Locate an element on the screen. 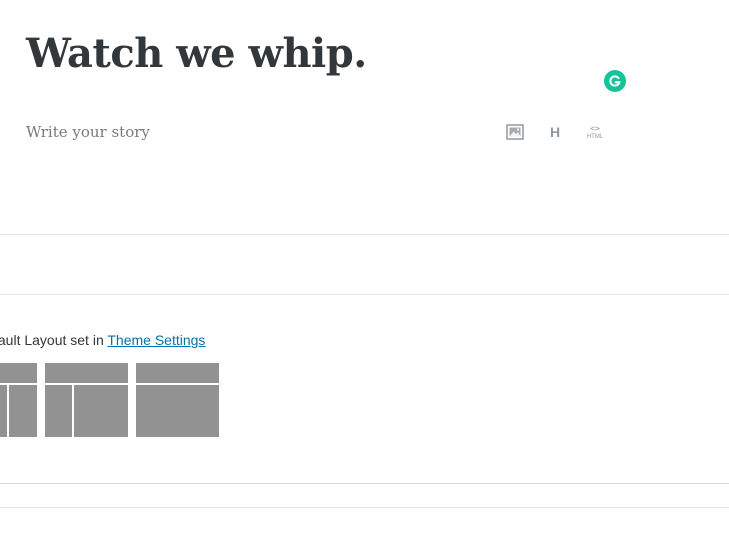 This screenshot has height=541, width=729. insert-html-button: <> HTML is located at coordinates (595, 132).